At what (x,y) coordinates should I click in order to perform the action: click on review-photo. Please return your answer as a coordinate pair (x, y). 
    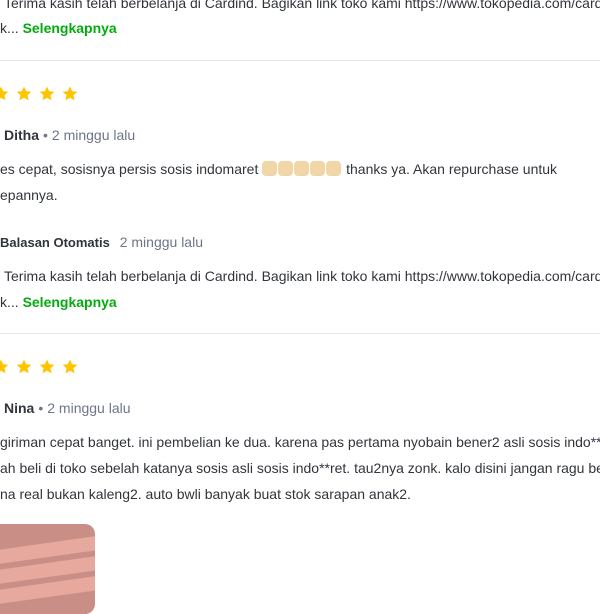
    Looking at the image, I should click on (47, 569).